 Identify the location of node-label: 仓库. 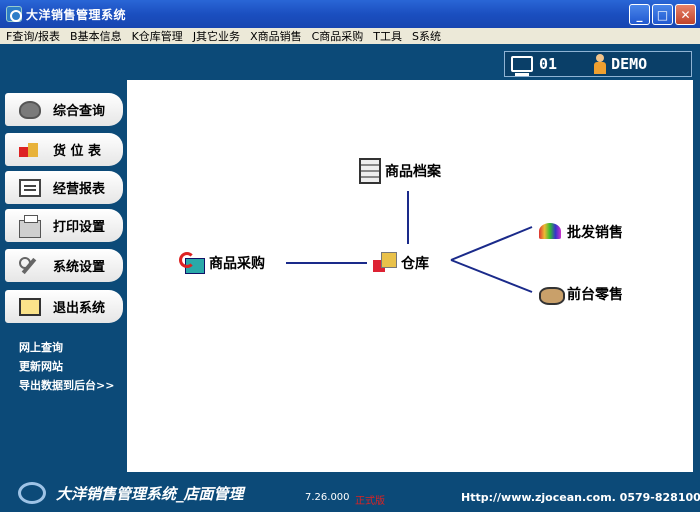
(415, 264).